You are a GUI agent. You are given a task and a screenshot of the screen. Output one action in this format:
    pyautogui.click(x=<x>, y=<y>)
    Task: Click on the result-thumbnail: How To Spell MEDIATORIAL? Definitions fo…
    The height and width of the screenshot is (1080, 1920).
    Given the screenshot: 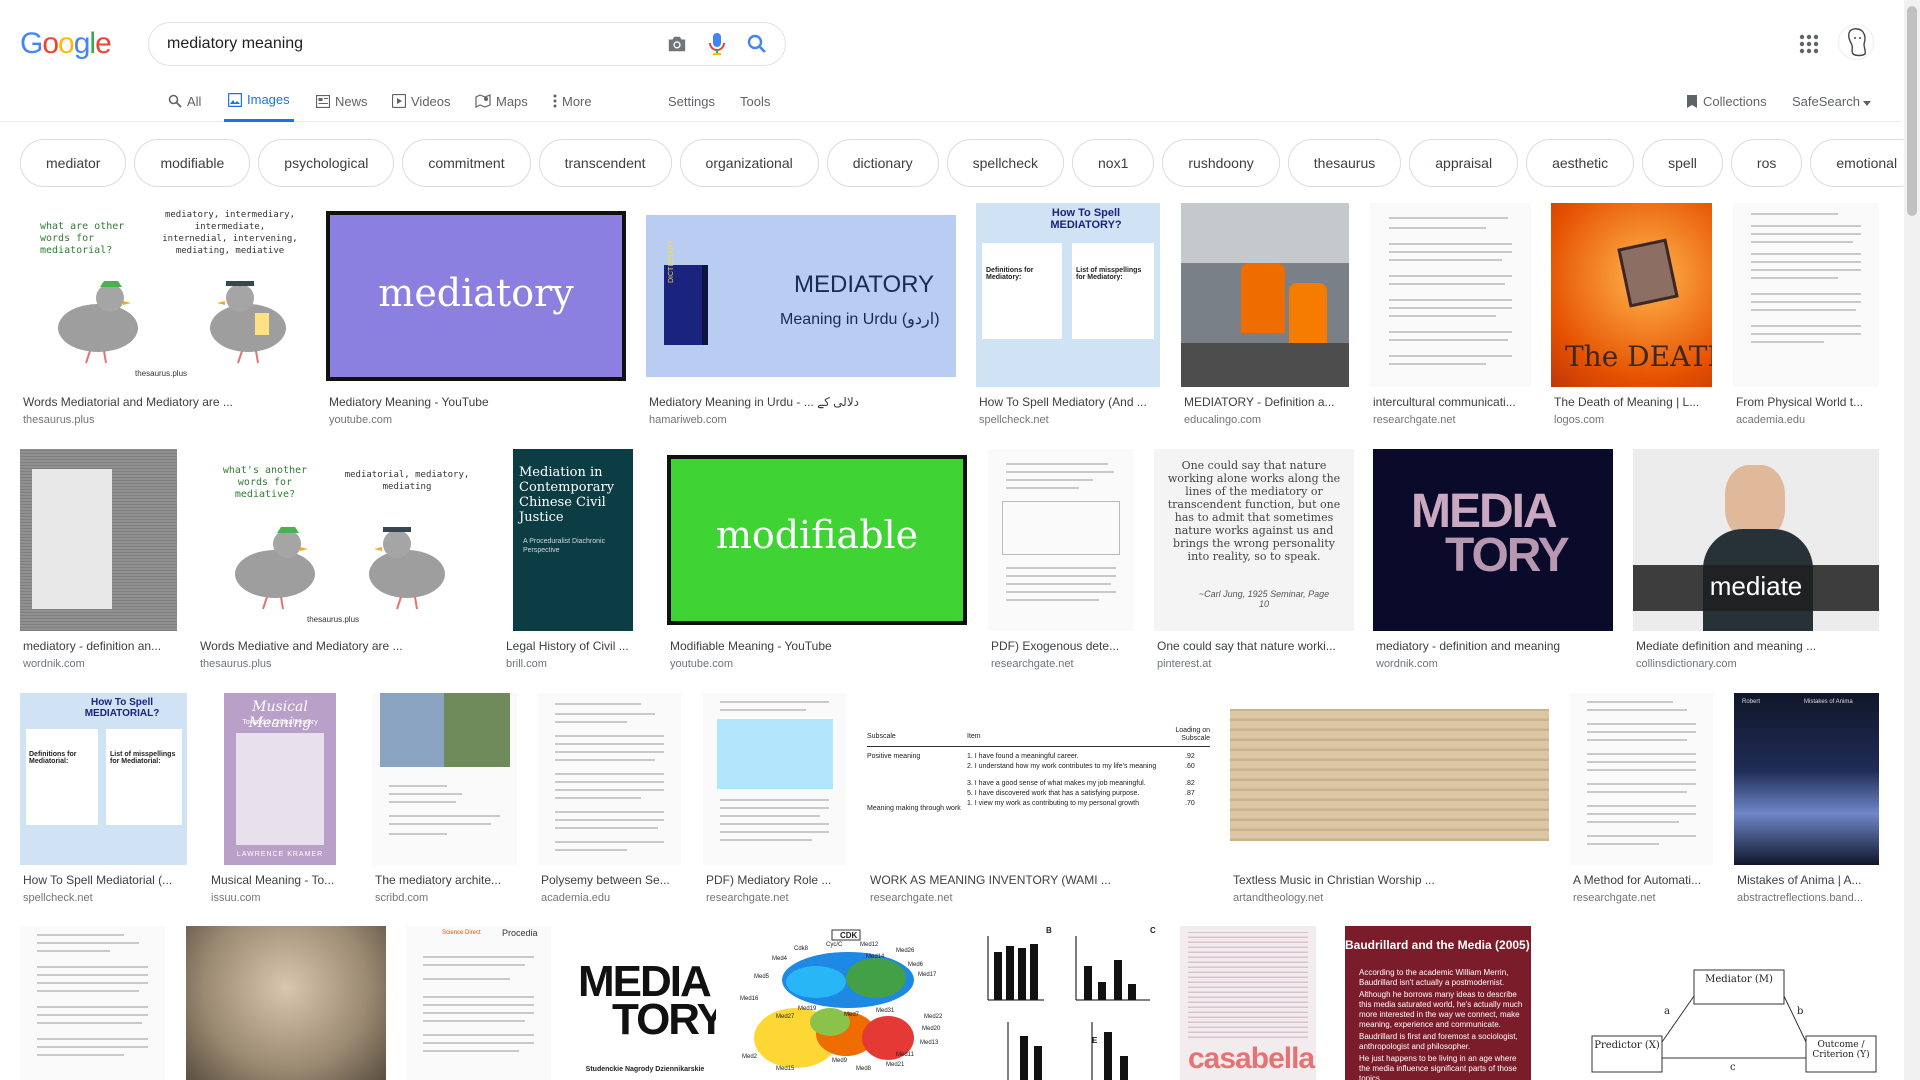 What is the action you would take?
    pyautogui.click(x=103, y=779)
    